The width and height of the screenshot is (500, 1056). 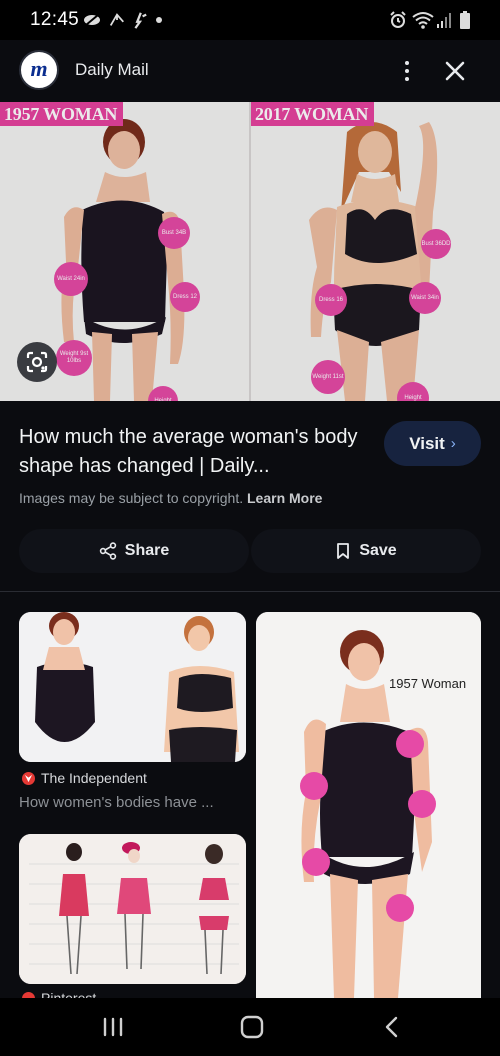 What do you see at coordinates (400, 908) in the screenshot?
I see `related-bubble-height` at bounding box center [400, 908].